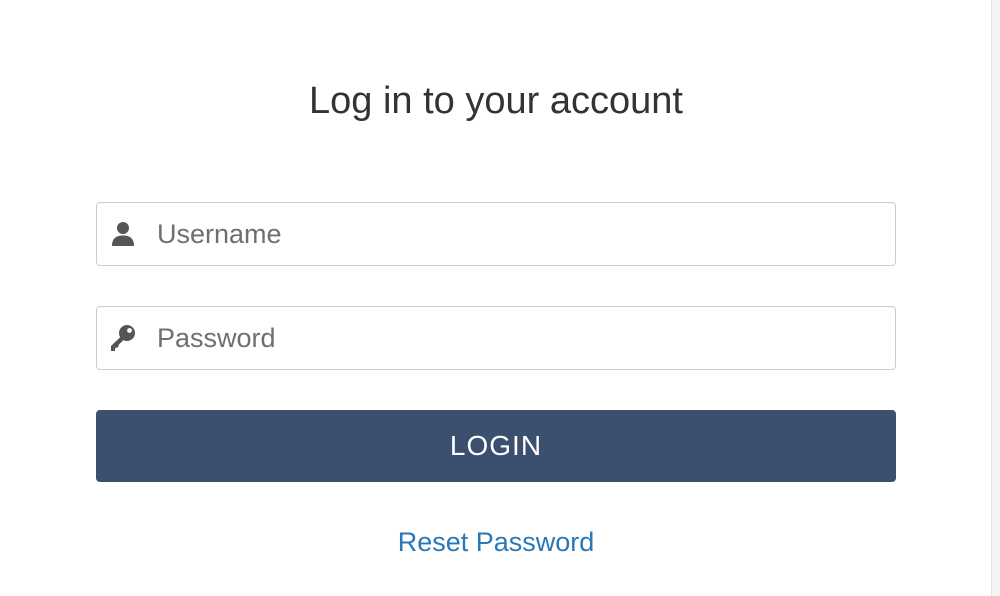 The image size is (1000, 596). What do you see at coordinates (496, 101) in the screenshot?
I see `page-title: Log in to your account` at bounding box center [496, 101].